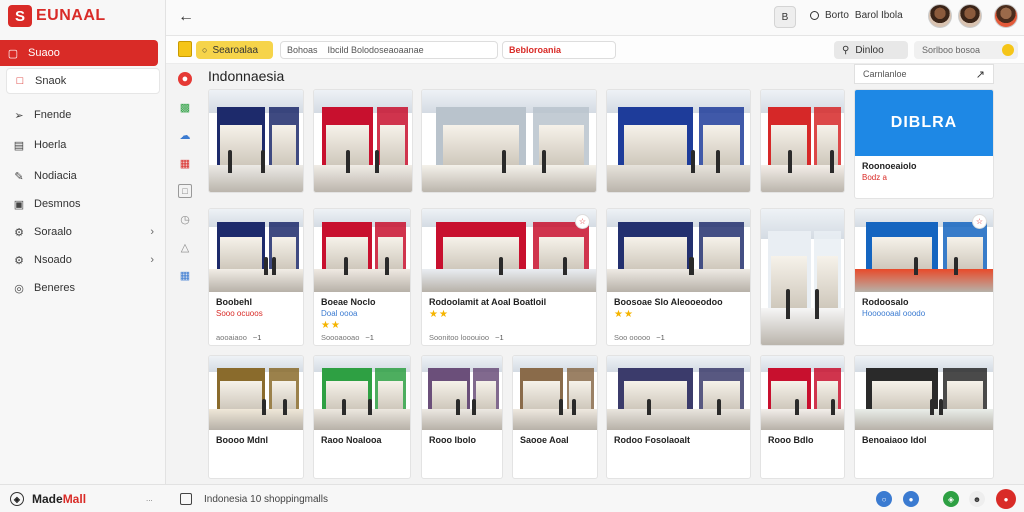 The image size is (1024, 512). Describe the element at coordinates (20, 81) in the screenshot. I see `square-icon: □` at that location.